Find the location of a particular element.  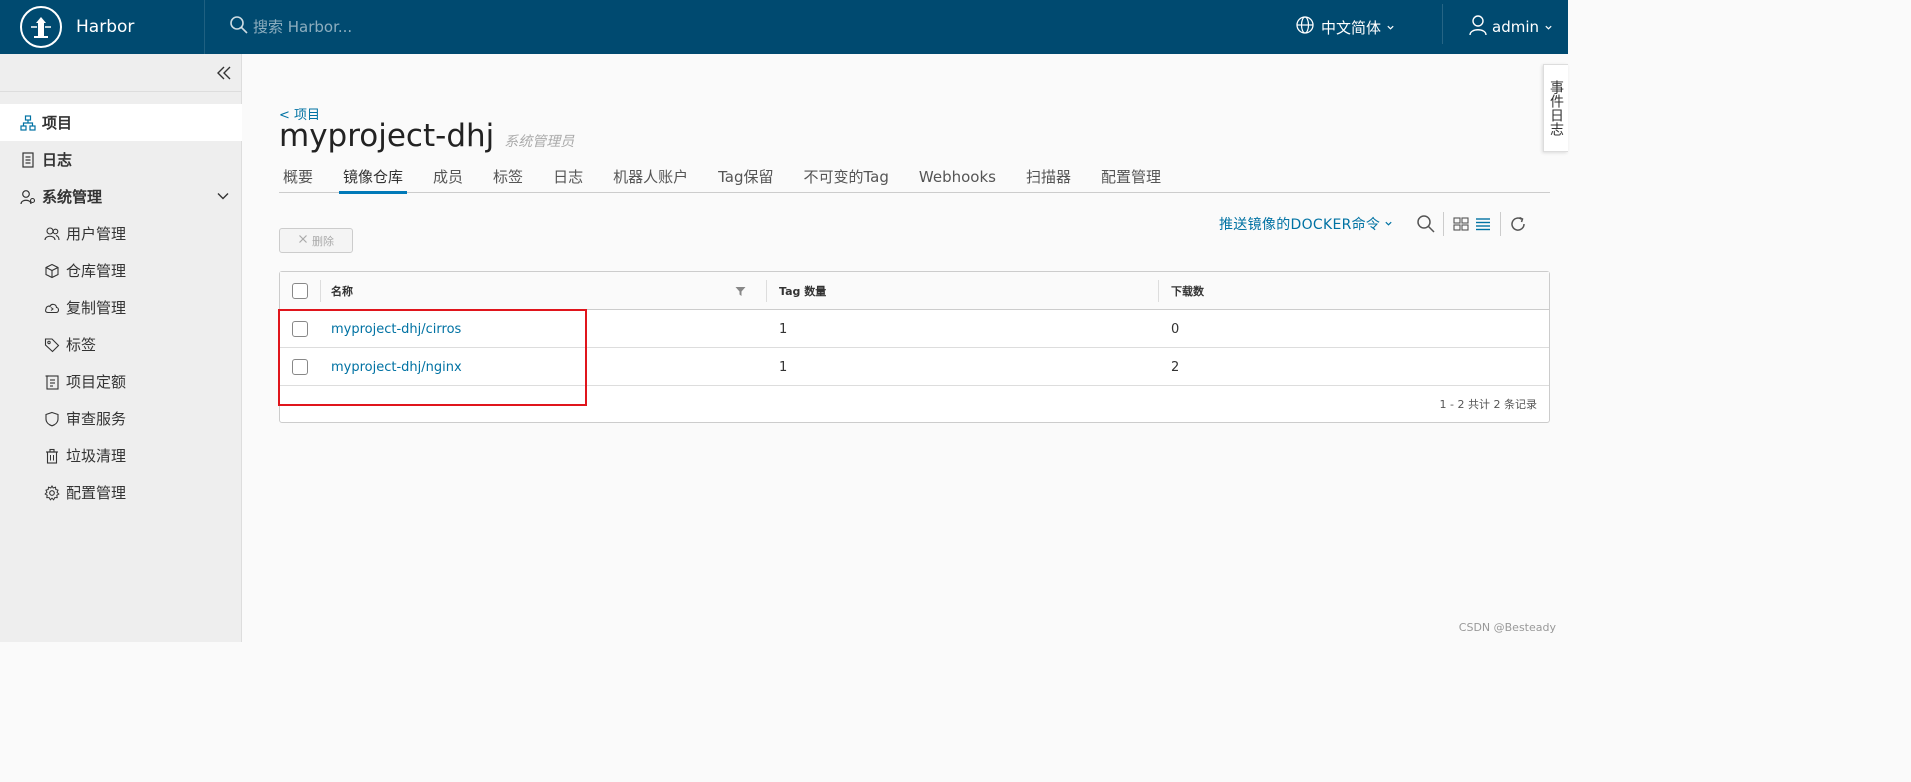

page-title: myproject-dhj is located at coordinates (387, 136).